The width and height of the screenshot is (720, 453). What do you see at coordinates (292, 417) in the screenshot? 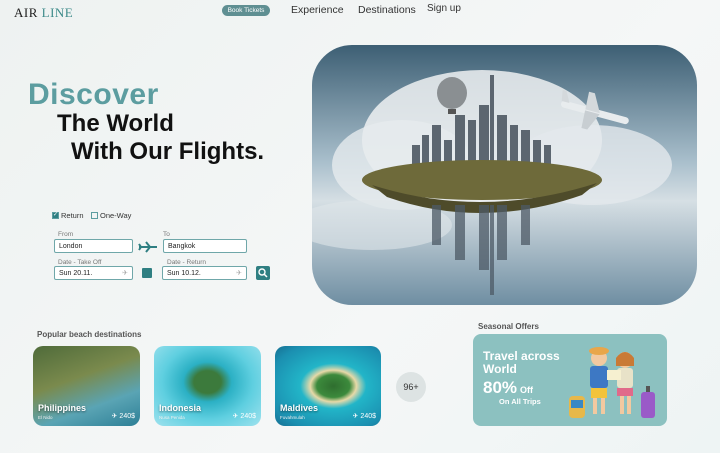
I see `card-subtitle: Fuvahmulah` at bounding box center [292, 417].